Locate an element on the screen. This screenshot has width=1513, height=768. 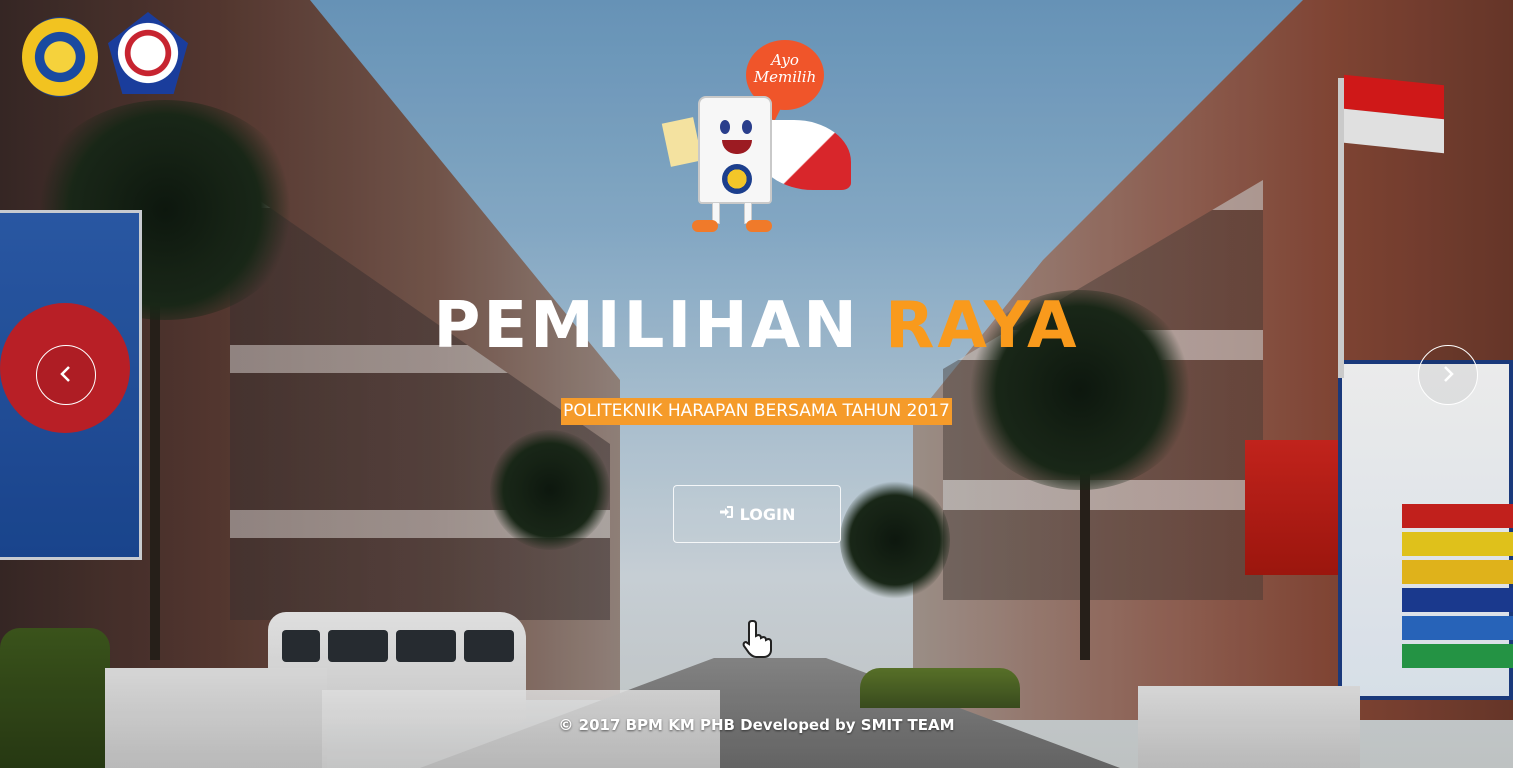
mascot-body is located at coordinates (735, 150).